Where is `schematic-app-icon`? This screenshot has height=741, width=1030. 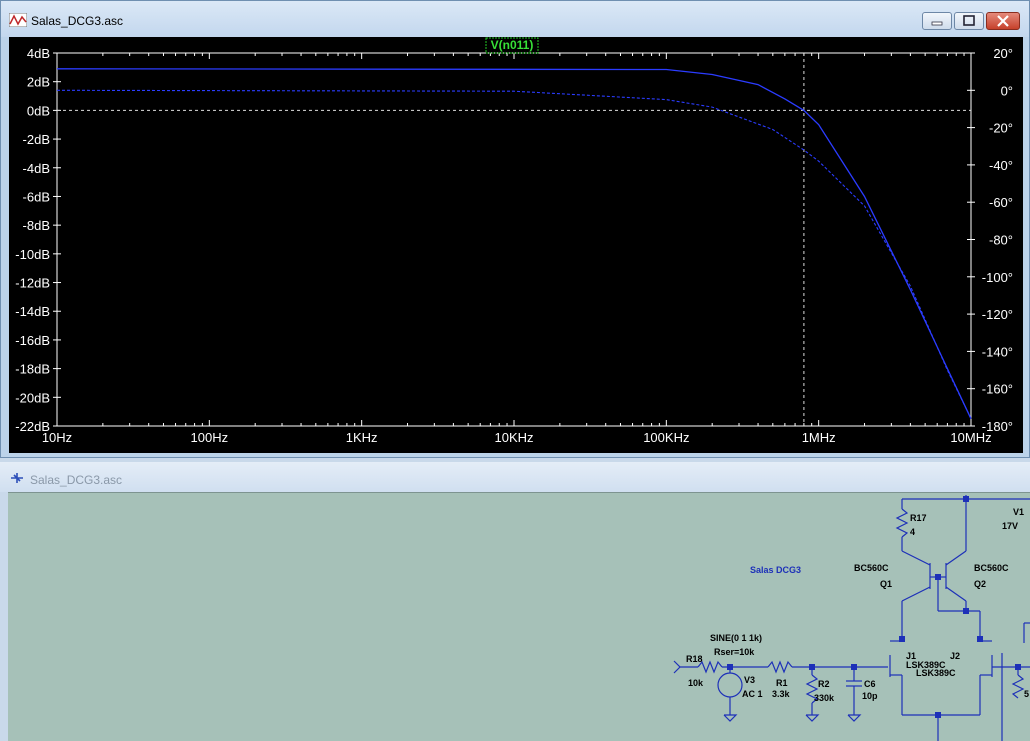
schematic-app-icon is located at coordinates (17, 478).